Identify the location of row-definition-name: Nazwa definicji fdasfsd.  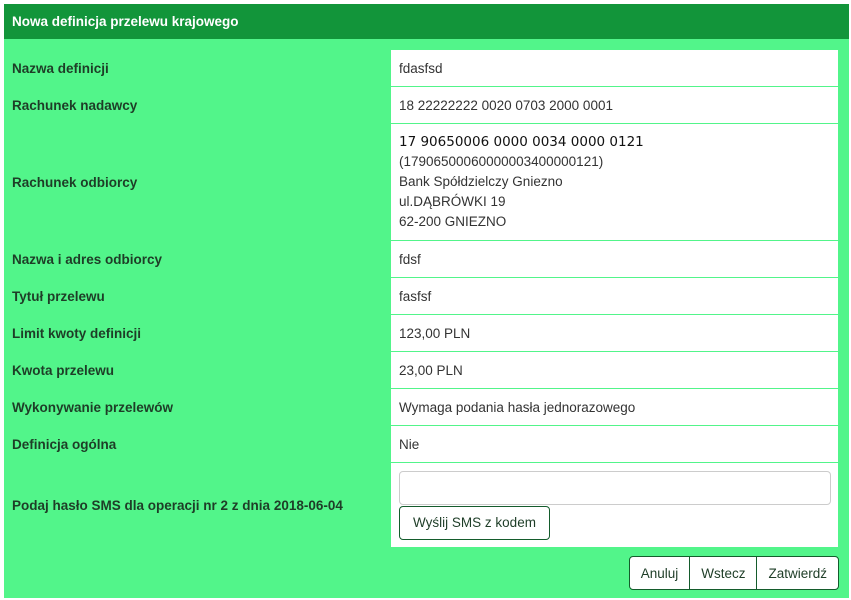
(426, 68).